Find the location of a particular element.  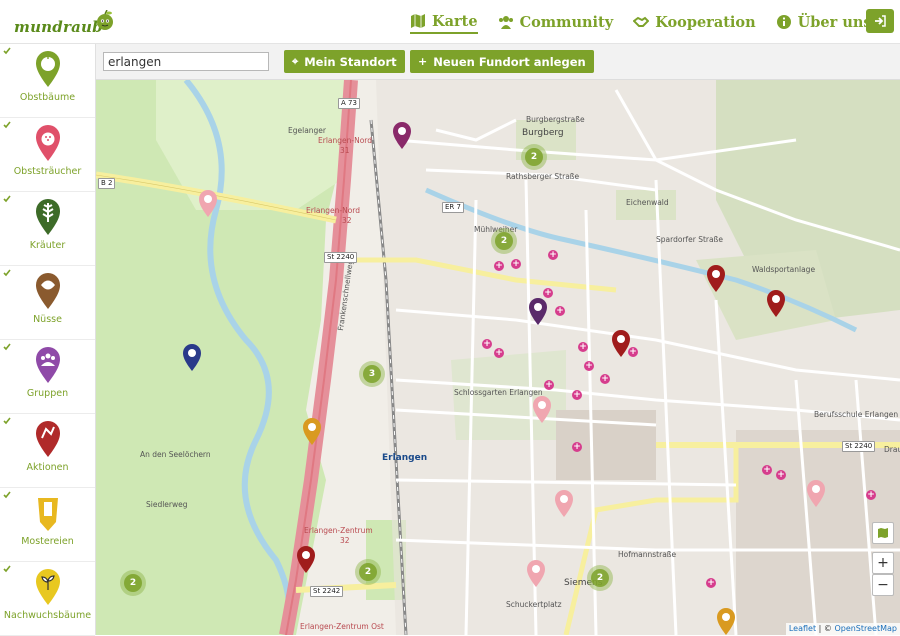

map-label-erlangen-zentrum-num: 32 is located at coordinates (345, 540).